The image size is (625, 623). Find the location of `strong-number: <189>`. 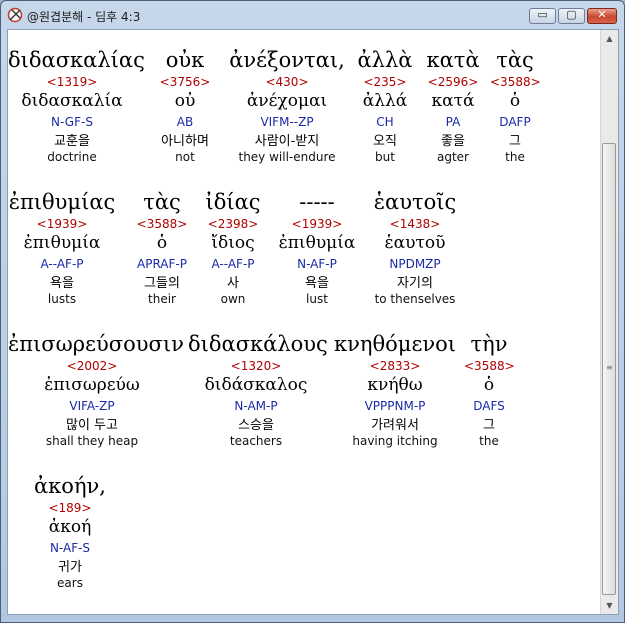

strong-number: <189> is located at coordinates (70, 508).